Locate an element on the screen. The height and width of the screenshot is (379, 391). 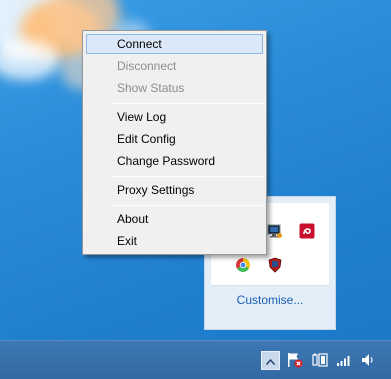
show-hidden-icons-icon is located at coordinates (270, 361).